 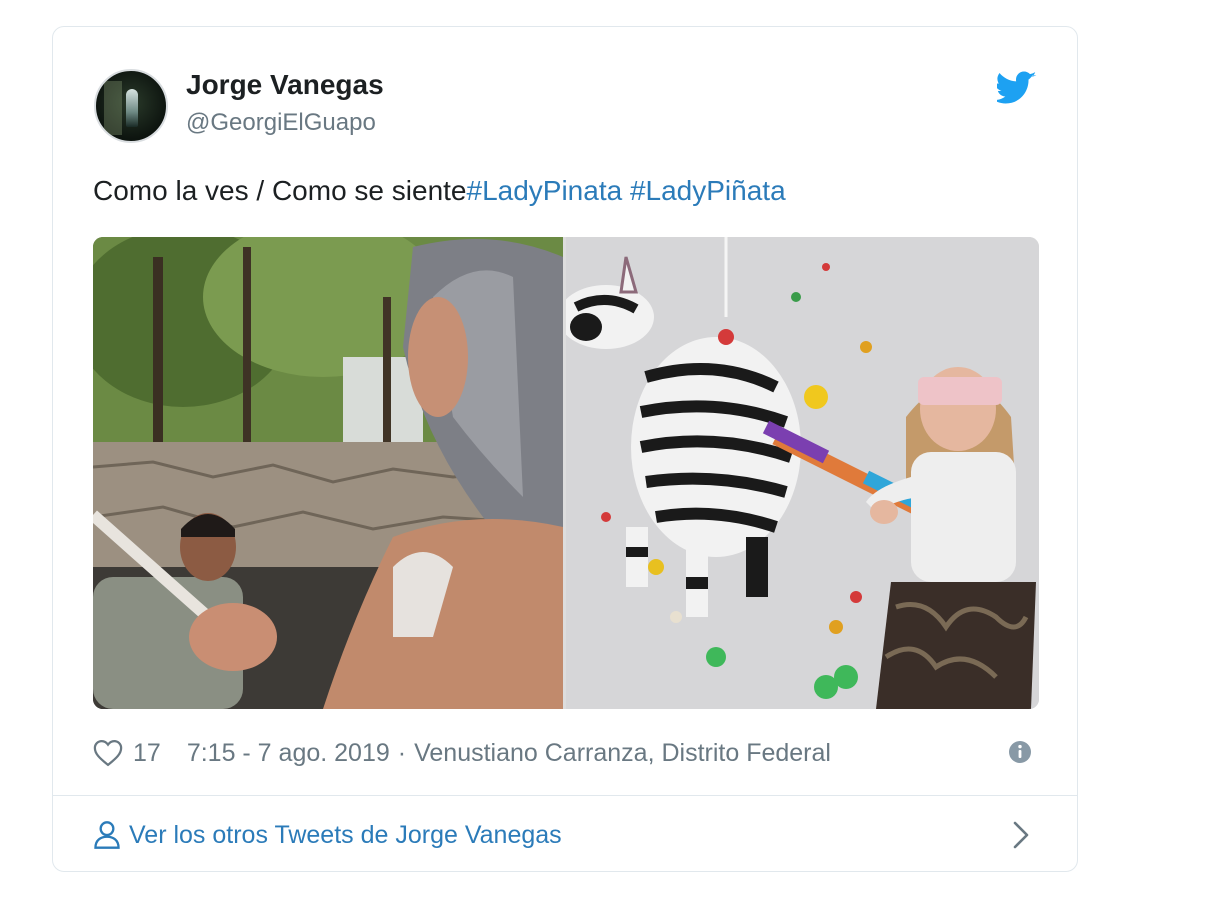 I want to click on avatar-background, so click(x=113, y=108).